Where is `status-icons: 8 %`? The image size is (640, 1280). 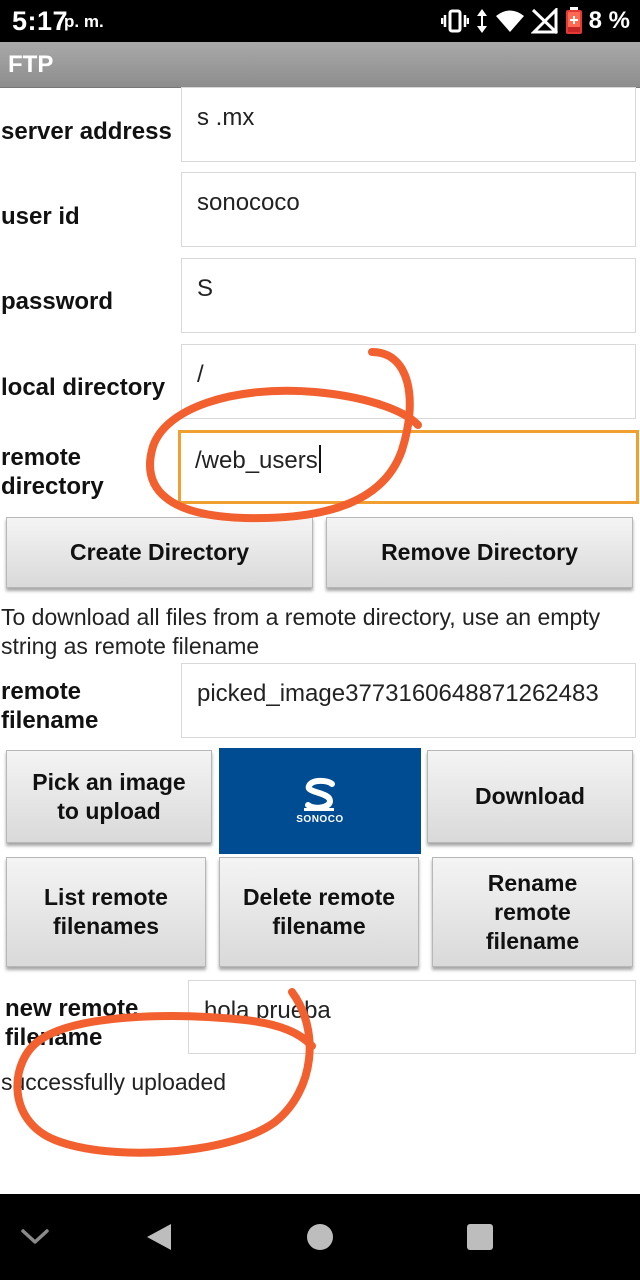
status-icons: 8 % is located at coordinates (535, 21).